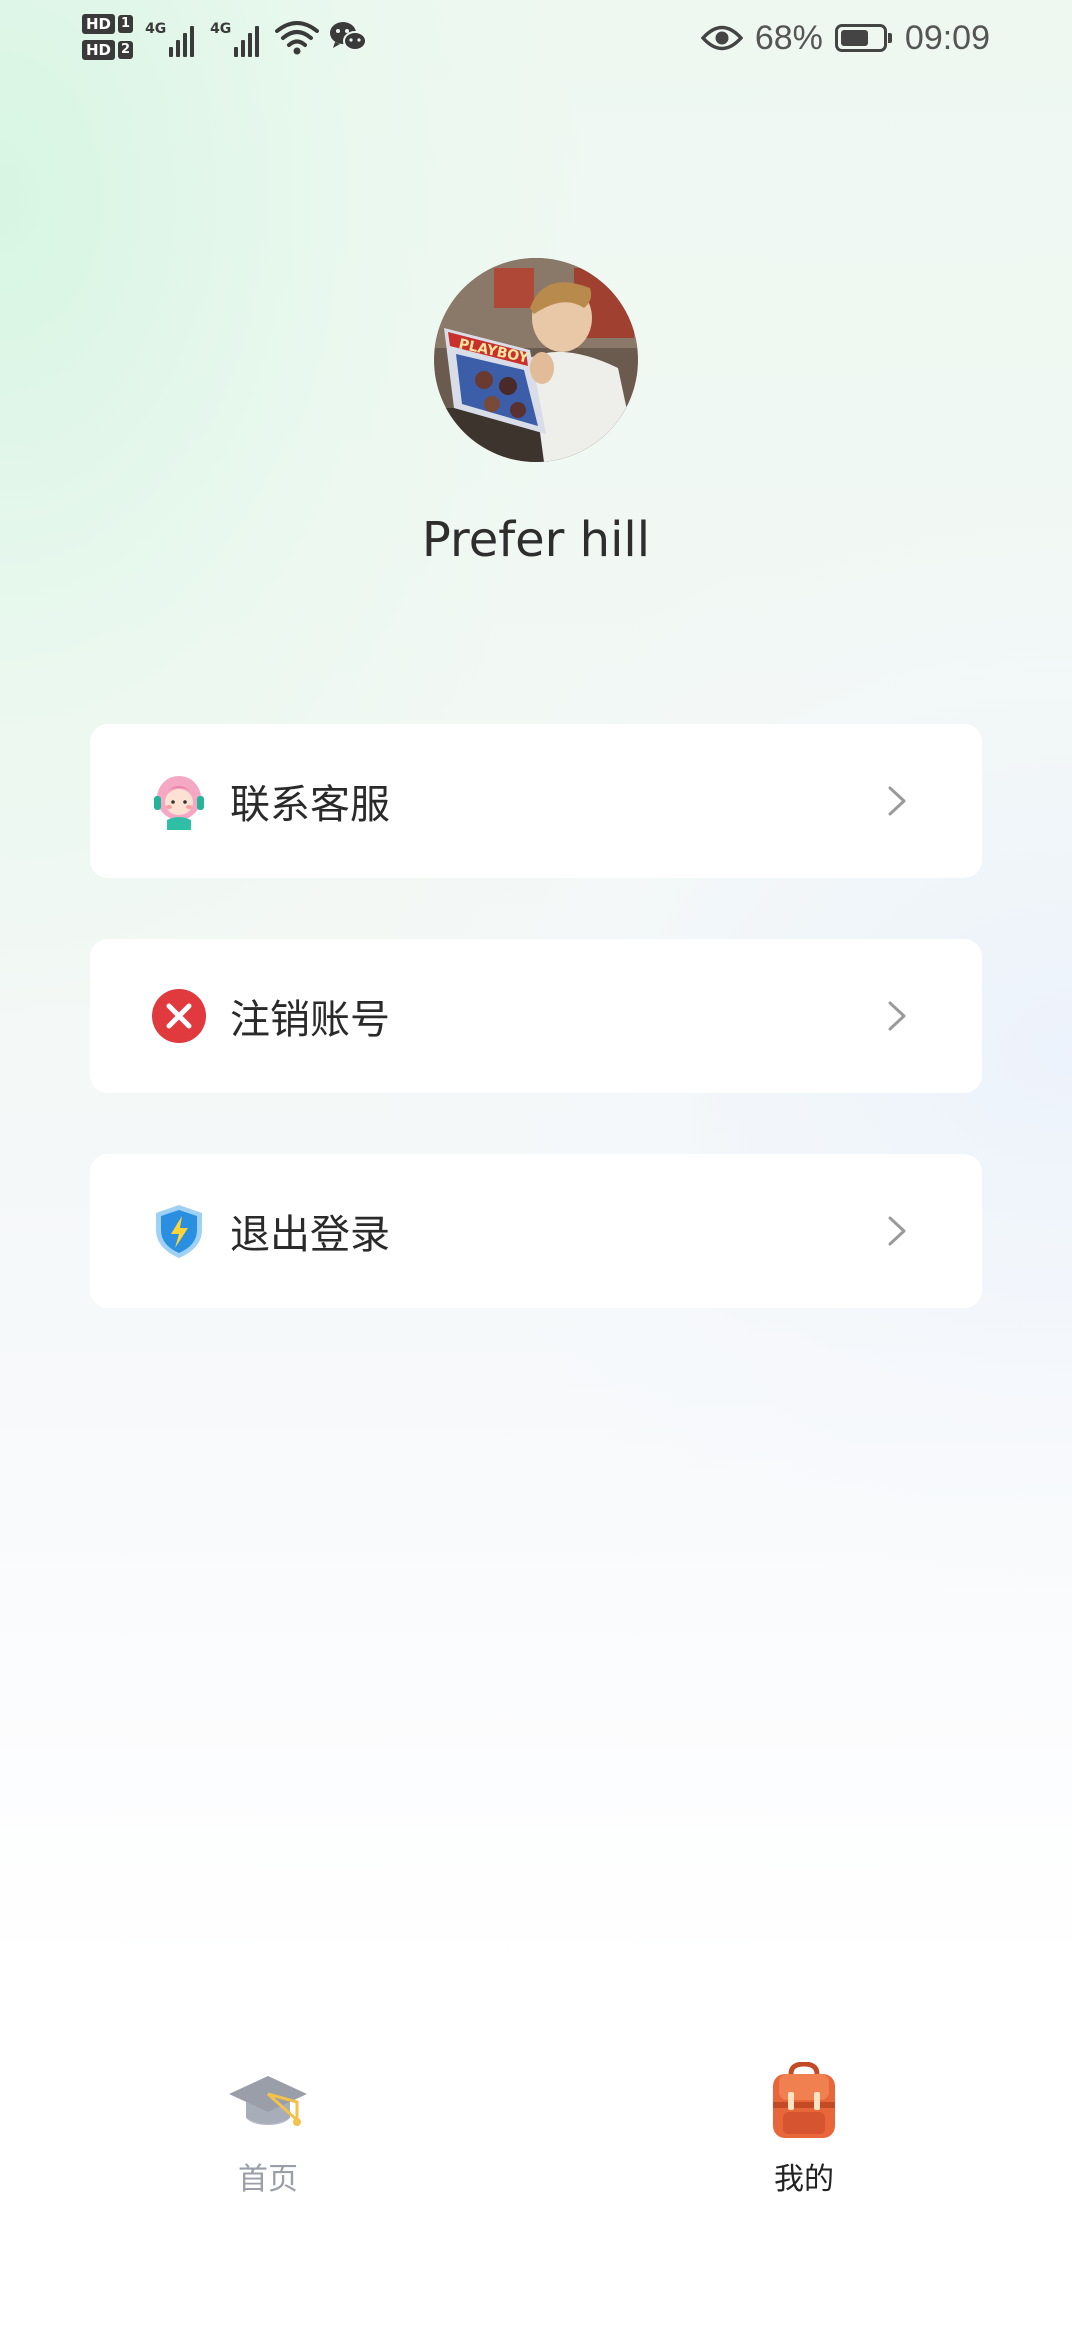 The image size is (1072, 2332). What do you see at coordinates (221, 29) in the screenshot?
I see `network-type-2: 4G` at bounding box center [221, 29].